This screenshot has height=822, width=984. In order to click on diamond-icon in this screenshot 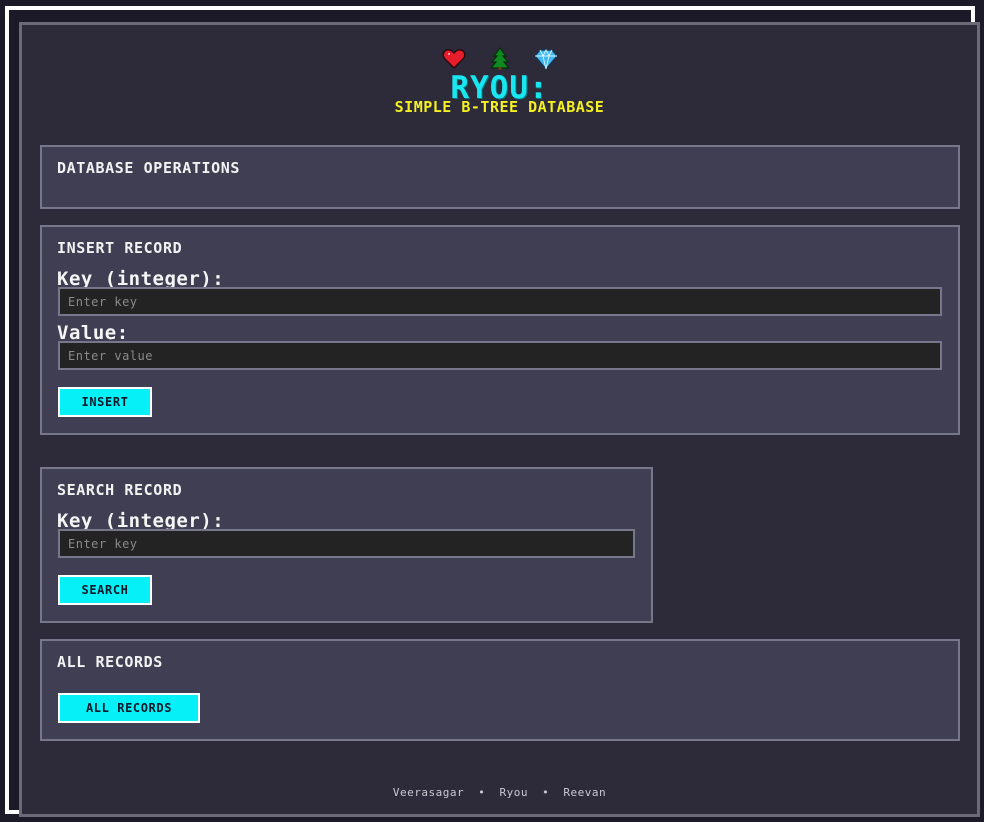, I will do `click(546, 59)`.